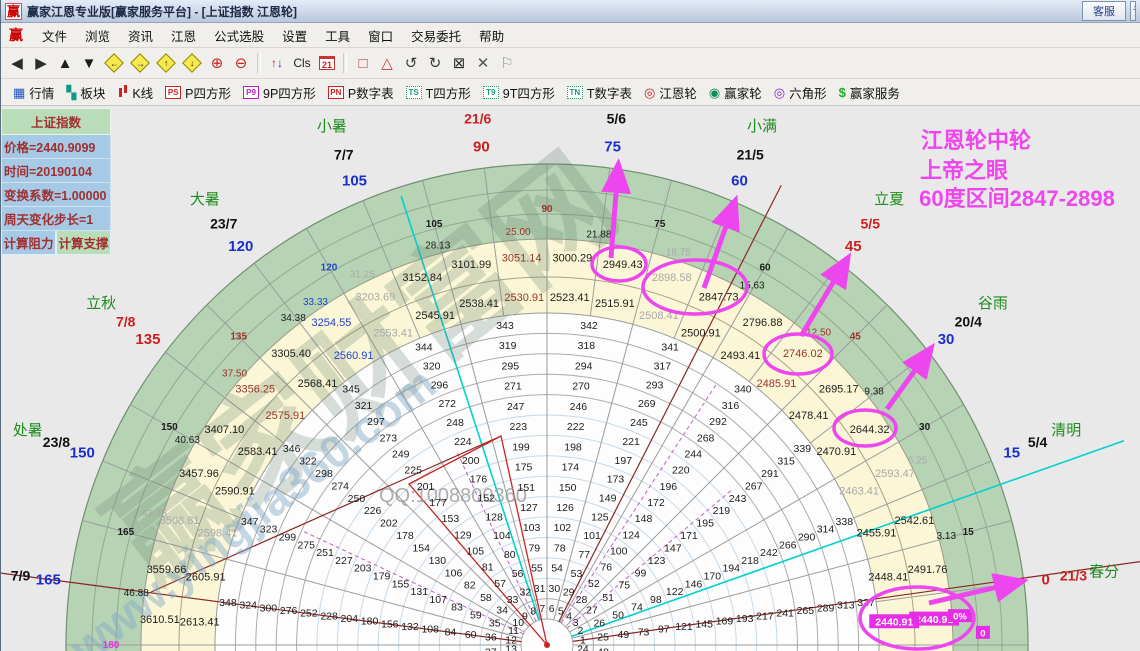 This screenshot has width=1140, height=651. What do you see at coordinates (308, 462) in the screenshot?
I see `number-ring-value: 322` at bounding box center [308, 462].